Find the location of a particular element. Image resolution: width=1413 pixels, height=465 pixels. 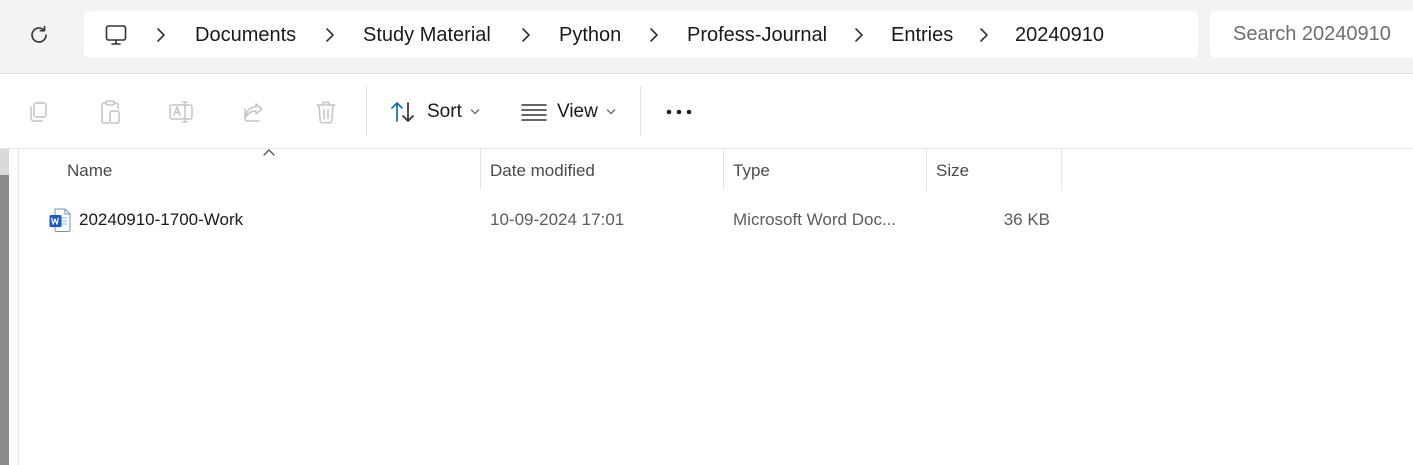

view-button: View is located at coordinates (568, 112).